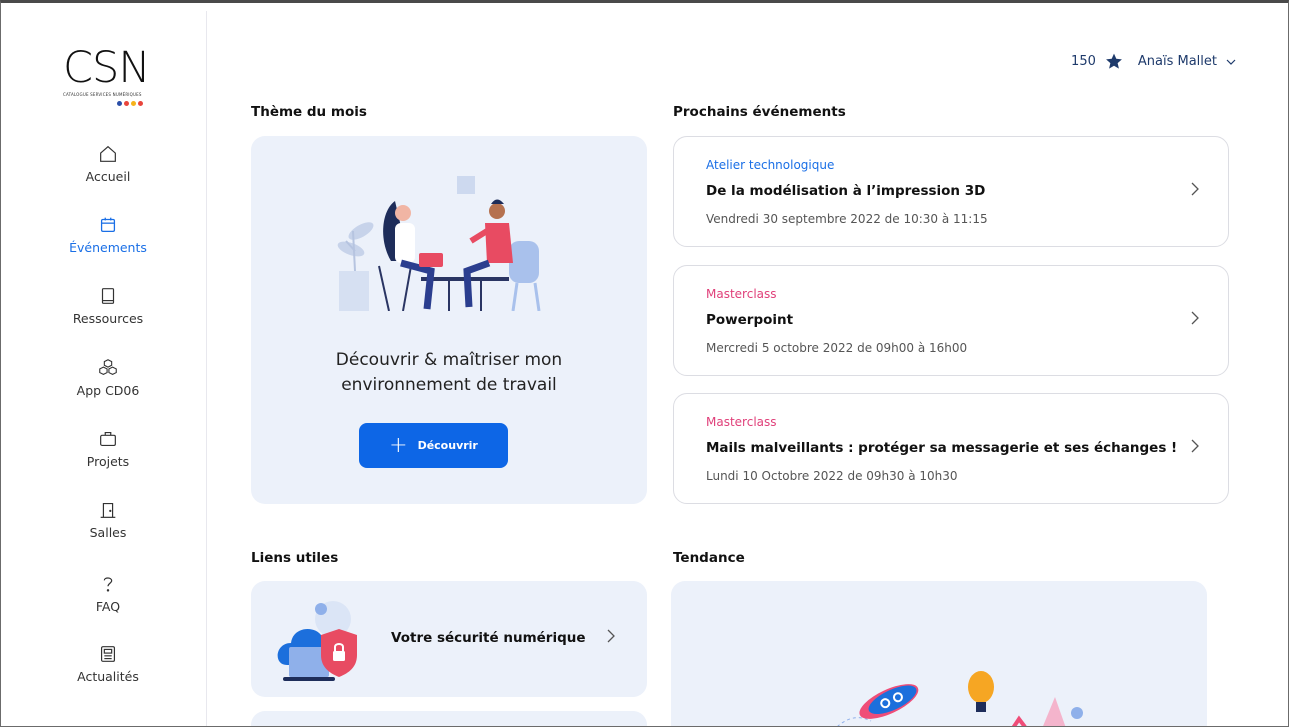 The image size is (1289, 727). Describe the element at coordinates (108, 377) in the screenshot. I see `sidebar-item-app-cd06: App CD06` at that location.